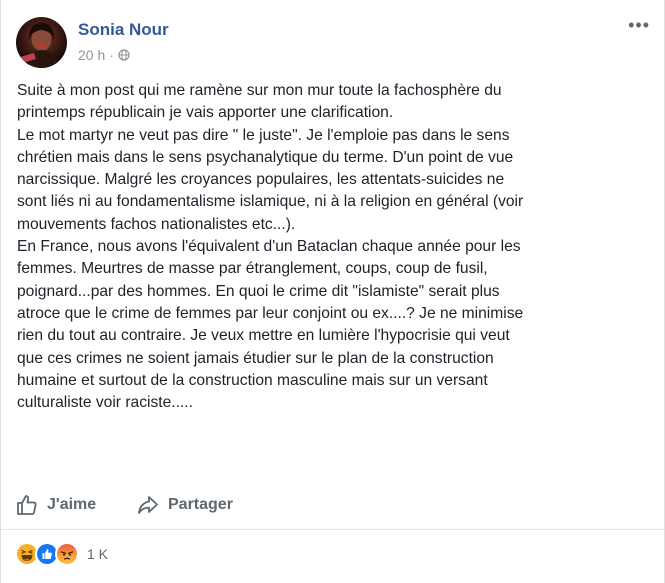 The height and width of the screenshot is (583, 665). Describe the element at coordinates (123, 30) in the screenshot. I see `author-name: Sonia Nour` at that location.